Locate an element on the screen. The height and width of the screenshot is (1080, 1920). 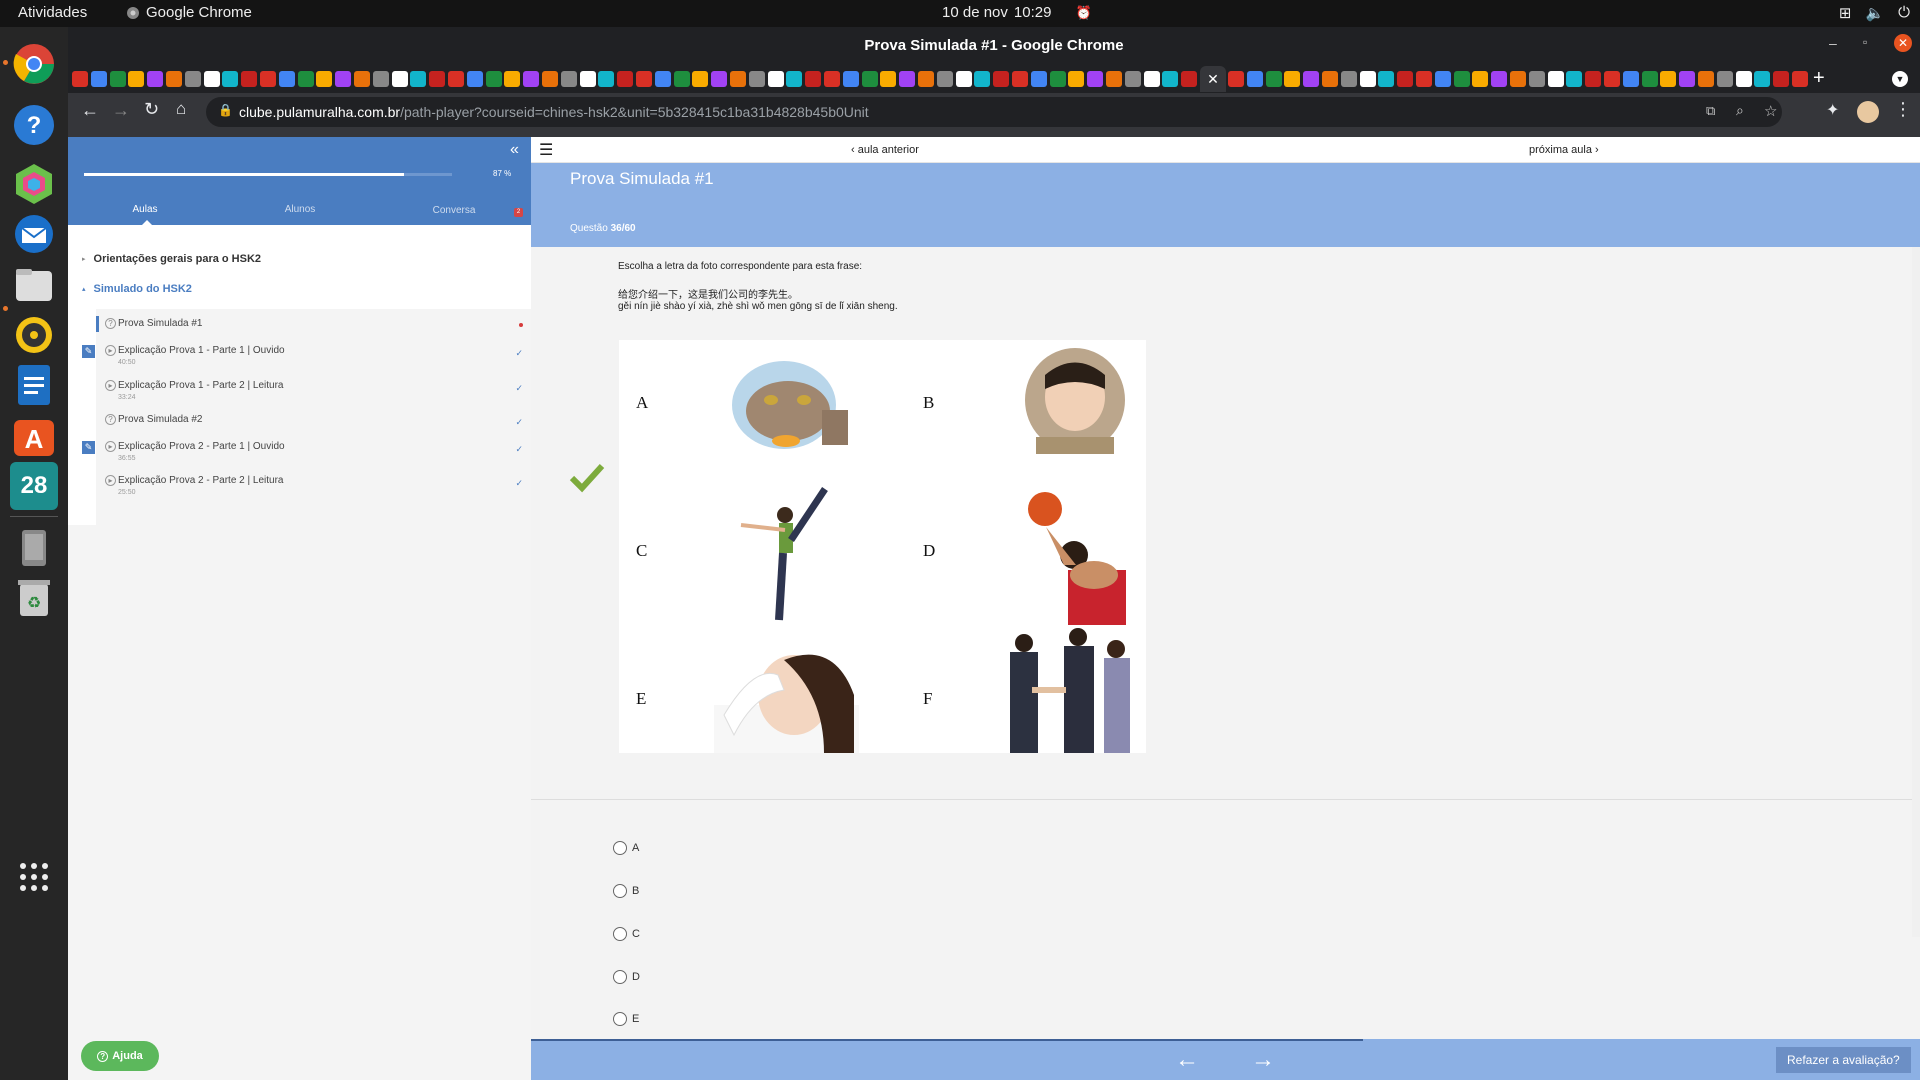
chrome-icon is located at coordinates (34, 64).